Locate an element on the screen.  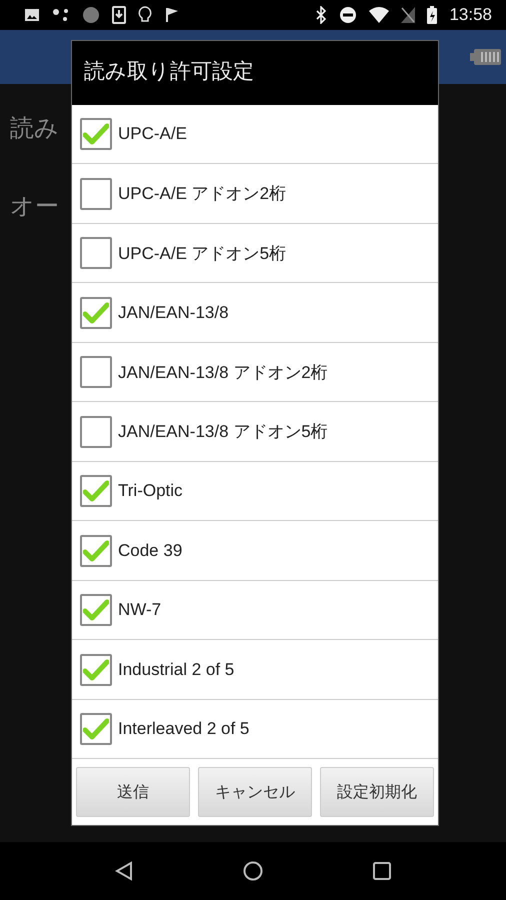
dialog-button: 設定初期化 is located at coordinates (377, 792).